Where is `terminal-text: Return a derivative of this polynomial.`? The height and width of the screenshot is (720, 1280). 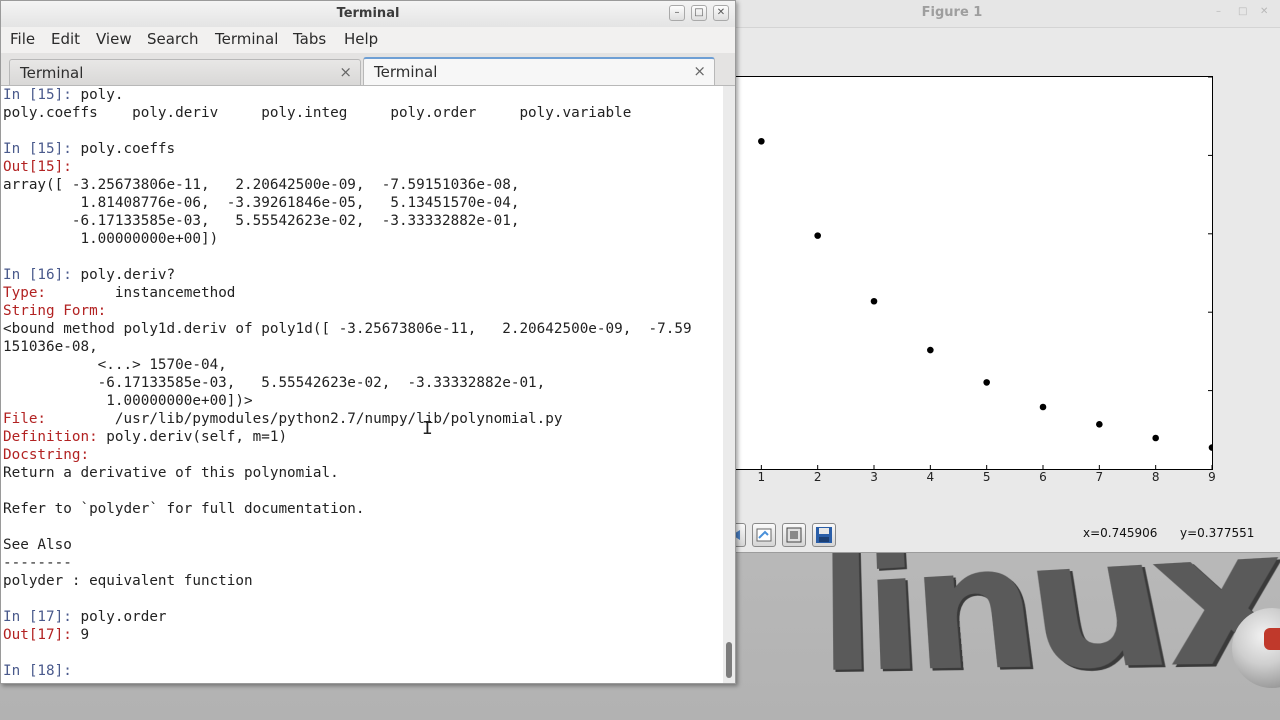 terminal-text: Return a derivative of this polynomial. is located at coordinates (171, 473).